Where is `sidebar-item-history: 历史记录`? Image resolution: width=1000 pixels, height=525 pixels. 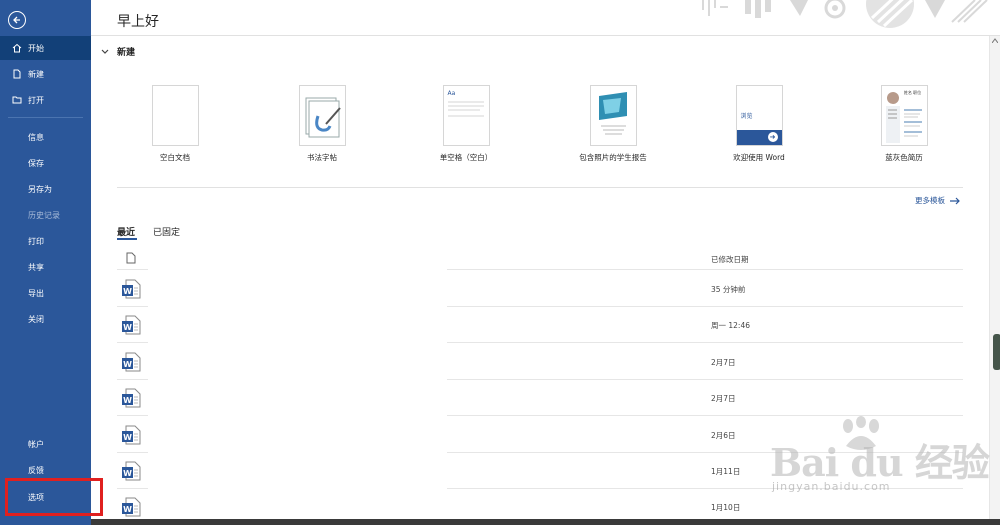
sidebar-item-history: 历史记录 is located at coordinates (45, 215).